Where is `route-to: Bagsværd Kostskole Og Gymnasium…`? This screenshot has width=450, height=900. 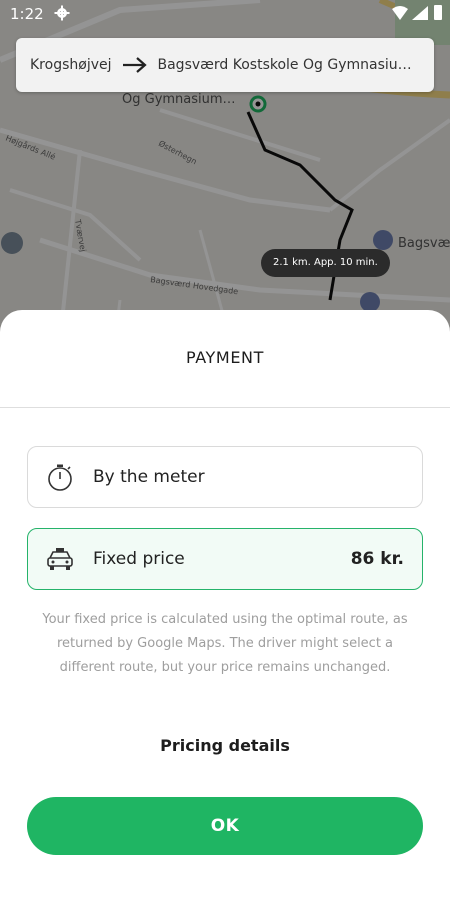 route-to: Bagsværd Kostskole Og Gymnasium… is located at coordinates (286, 65).